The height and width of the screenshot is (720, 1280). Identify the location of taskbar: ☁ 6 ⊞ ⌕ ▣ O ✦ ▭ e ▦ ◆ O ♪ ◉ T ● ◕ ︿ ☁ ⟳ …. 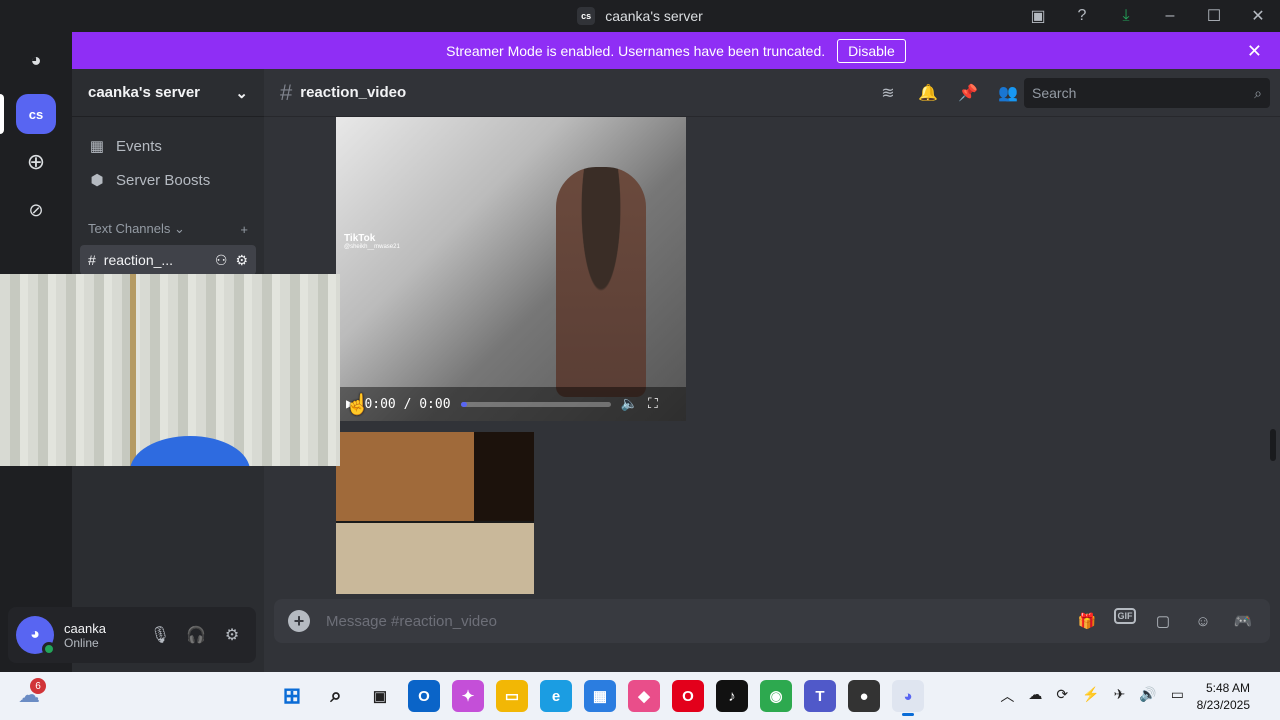
(640, 696).